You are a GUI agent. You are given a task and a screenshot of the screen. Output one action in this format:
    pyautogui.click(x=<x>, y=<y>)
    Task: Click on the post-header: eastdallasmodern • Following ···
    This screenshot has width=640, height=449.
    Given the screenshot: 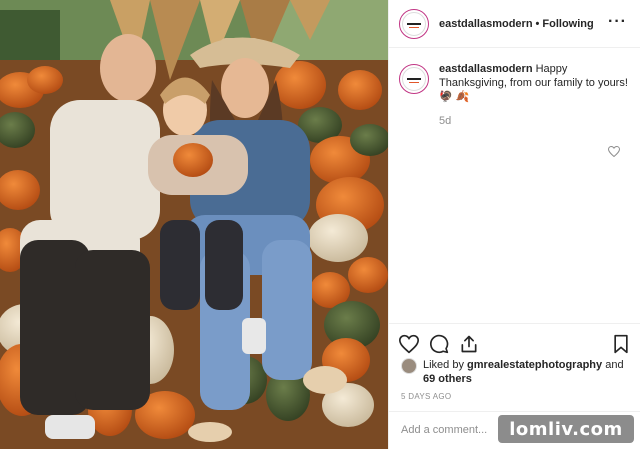 What is the action you would take?
    pyautogui.click(x=514, y=24)
    